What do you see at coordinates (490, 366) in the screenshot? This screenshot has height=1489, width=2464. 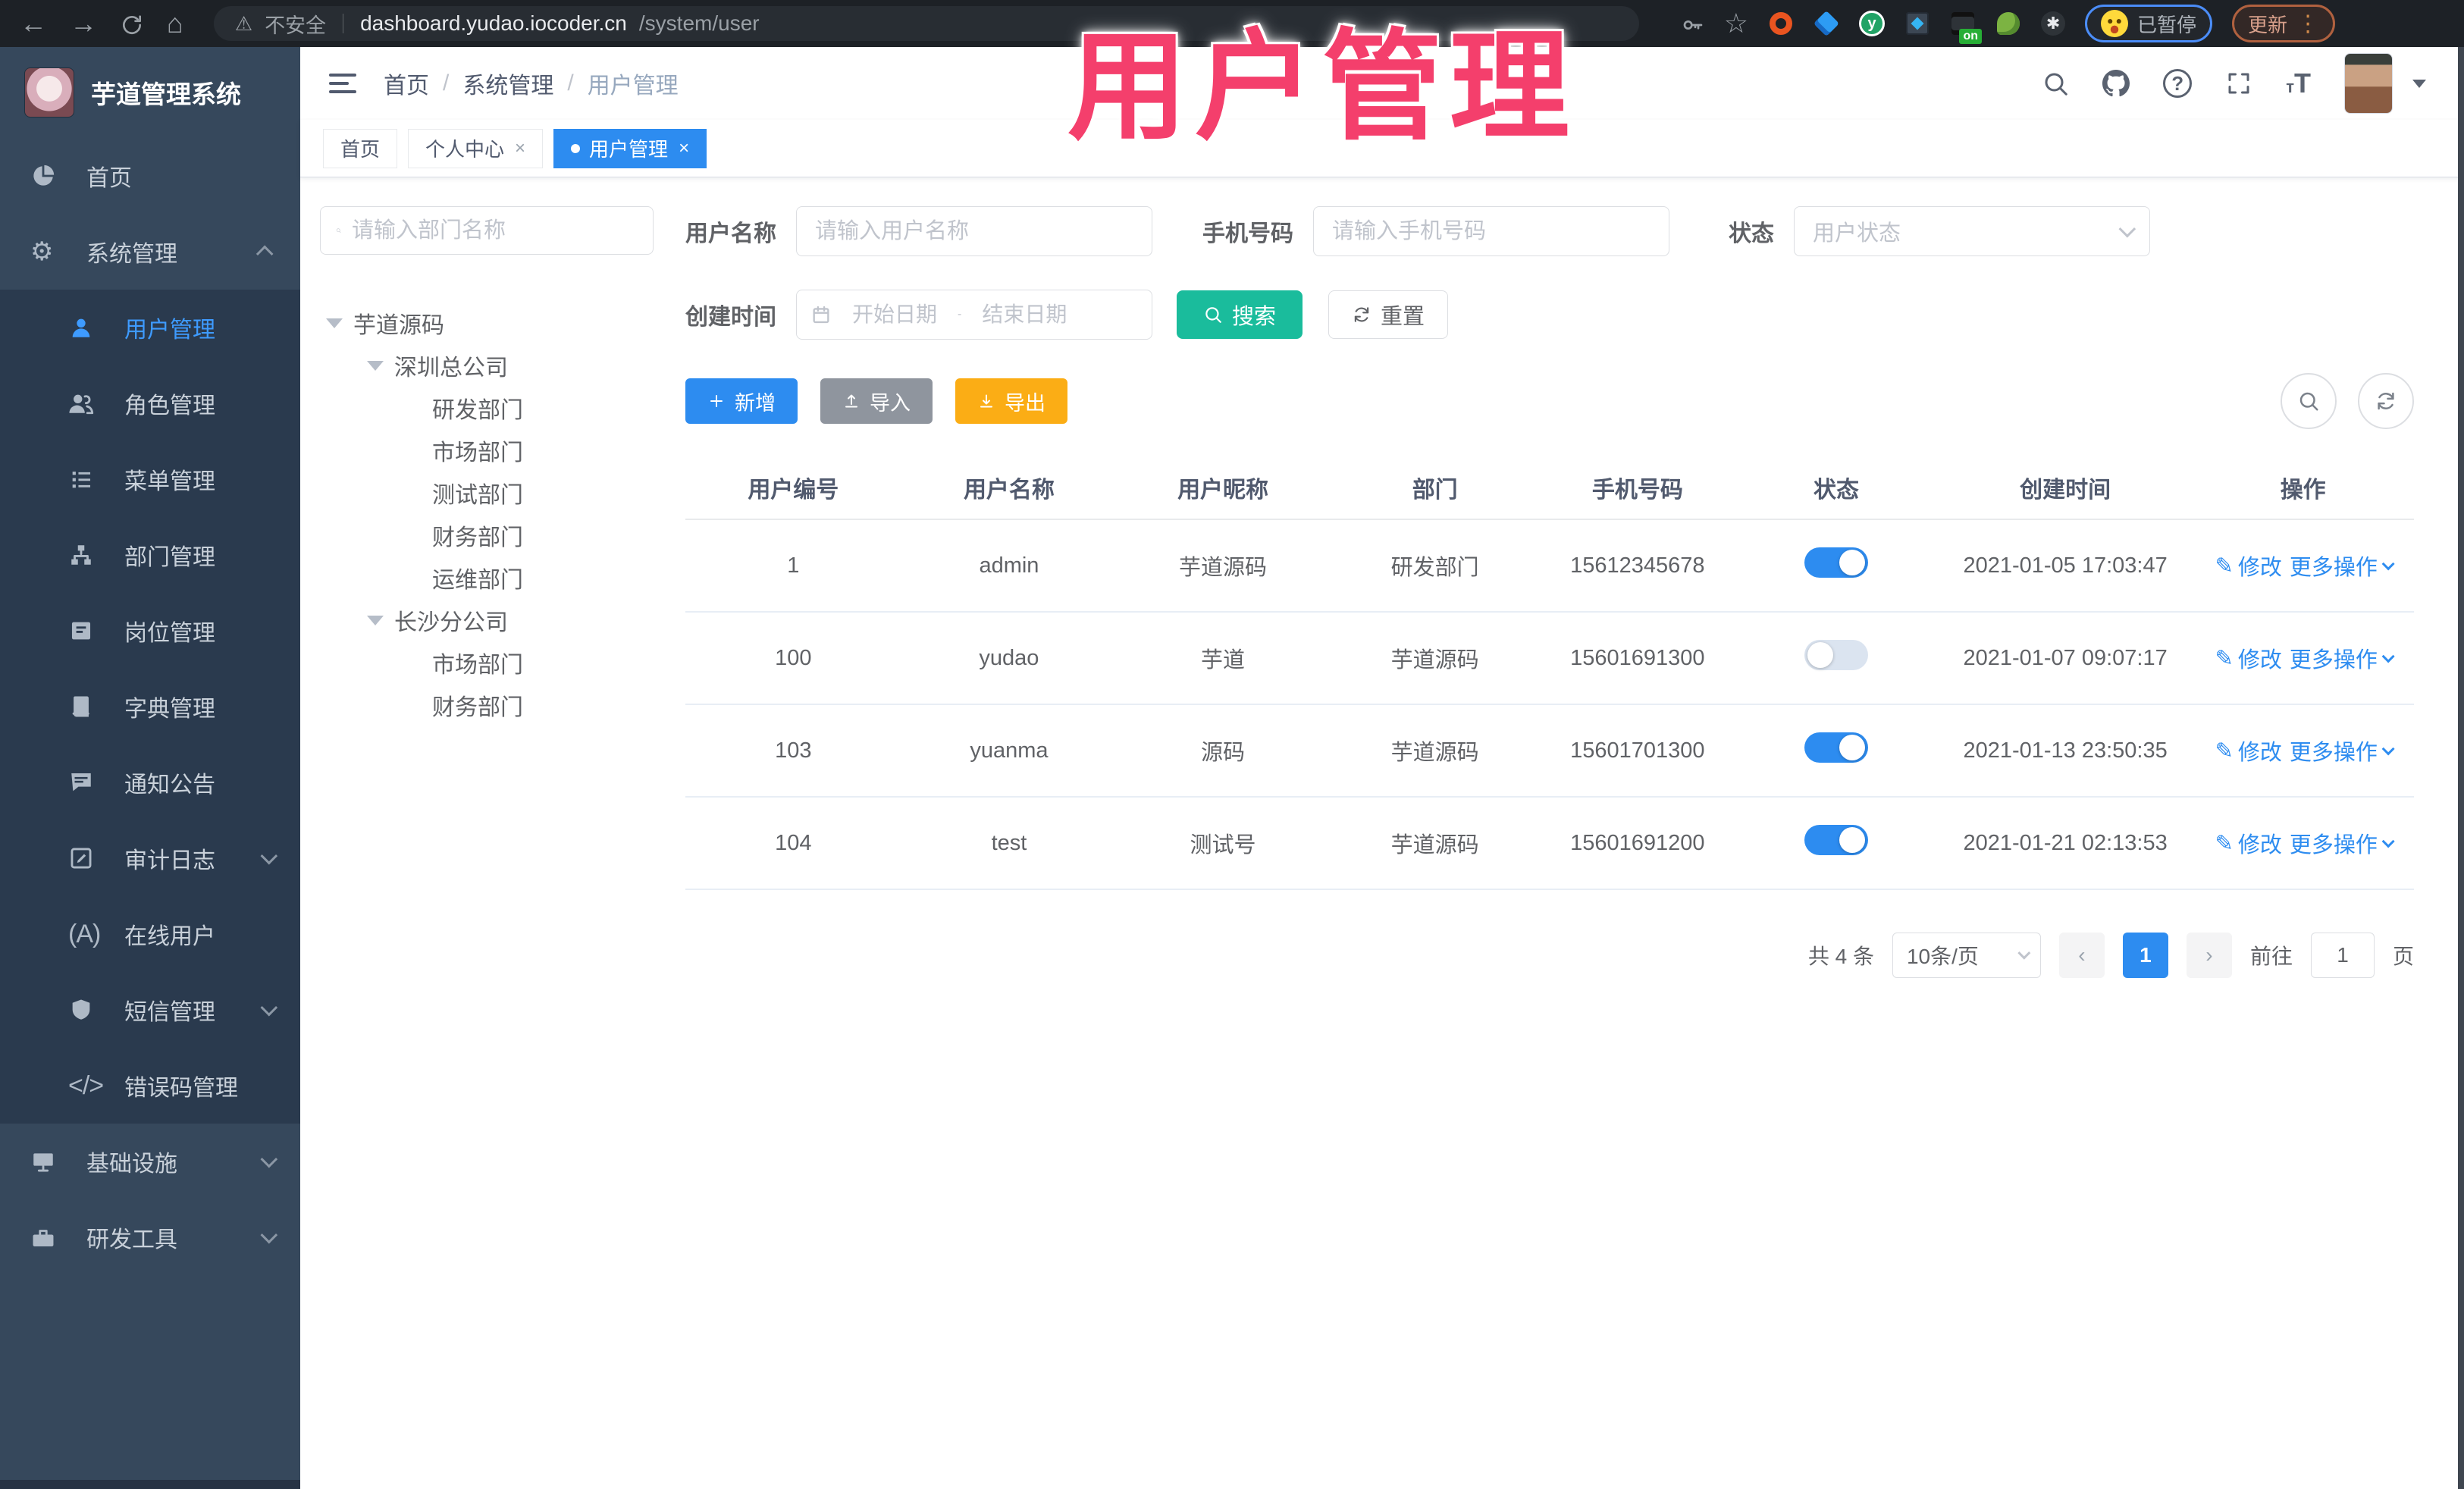 I see `tree-node: 深圳总公司` at bounding box center [490, 366].